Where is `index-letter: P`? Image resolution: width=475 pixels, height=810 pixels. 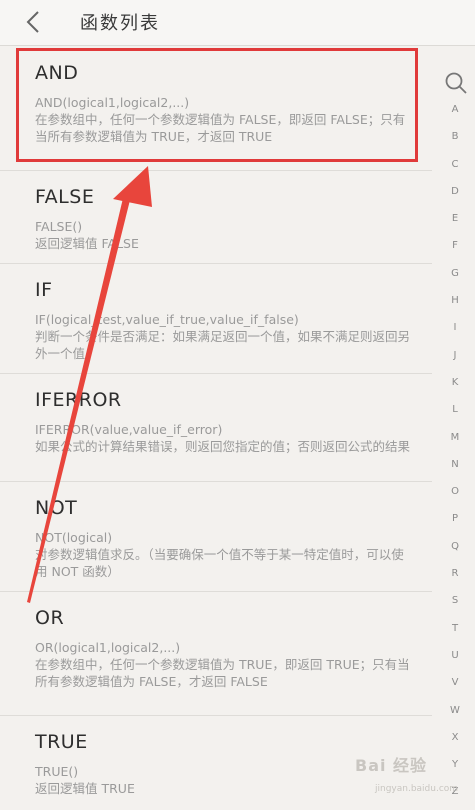 index-letter: P is located at coordinates (455, 518).